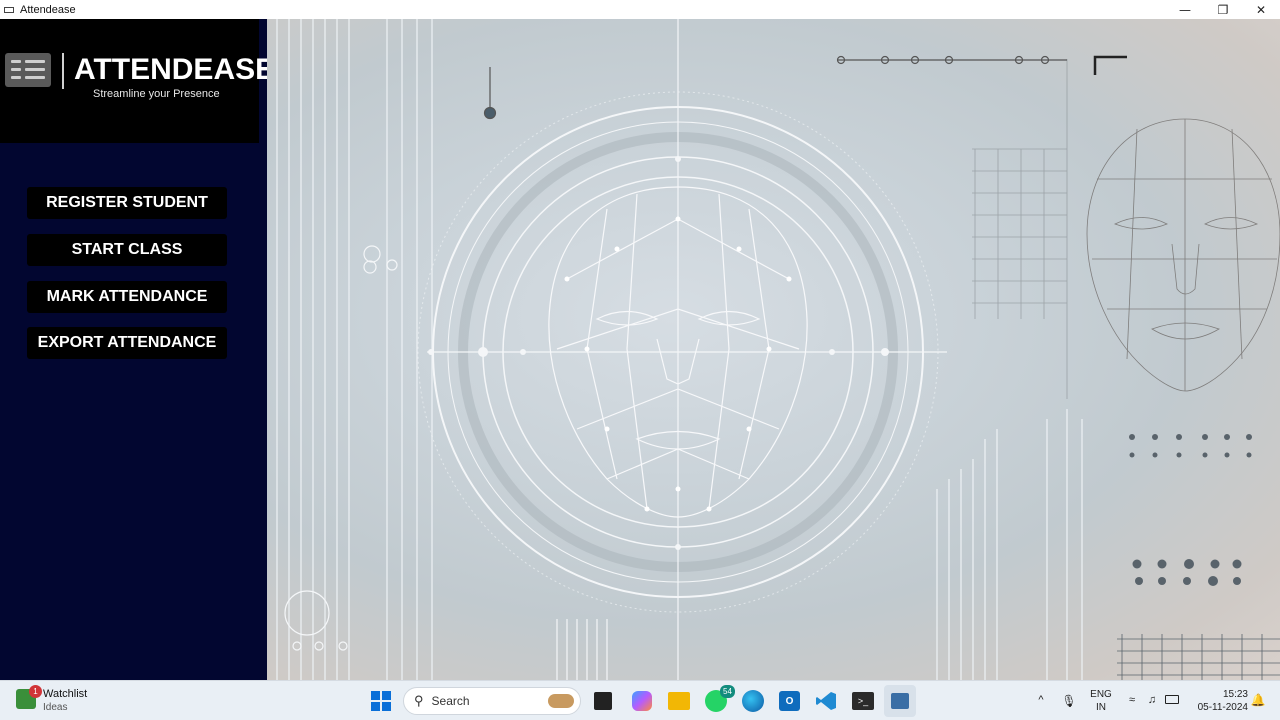 The image size is (1280, 720). Describe the element at coordinates (9, 9) in the screenshot. I see `app-icon` at that location.